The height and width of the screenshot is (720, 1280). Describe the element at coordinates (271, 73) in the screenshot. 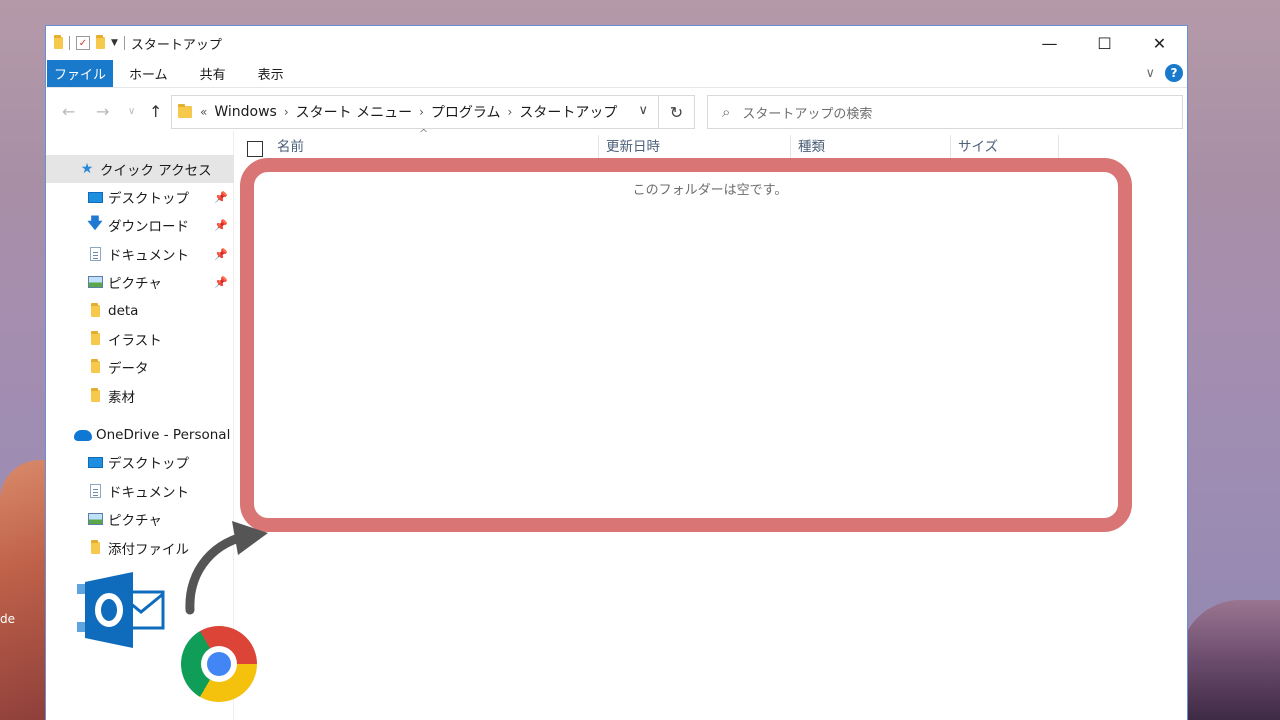

I see `tab-view: 表示` at that location.